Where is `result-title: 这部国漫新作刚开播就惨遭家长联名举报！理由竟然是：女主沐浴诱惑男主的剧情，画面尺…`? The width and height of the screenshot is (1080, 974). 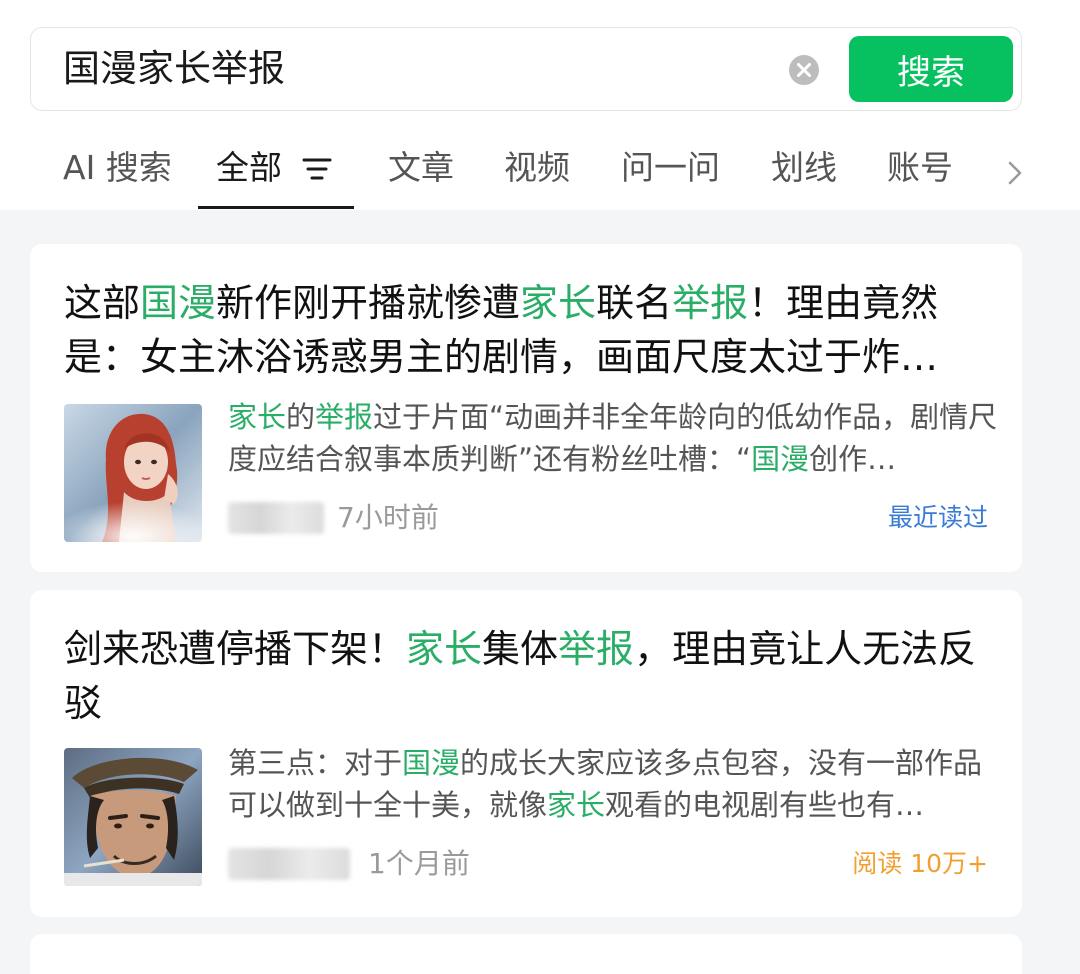
result-title: 这部国漫新作刚开播就惨遭家长联名举报！理由竟然是：女主沐浴诱惑男主的剧情，画面尺… is located at coordinates (524, 330).